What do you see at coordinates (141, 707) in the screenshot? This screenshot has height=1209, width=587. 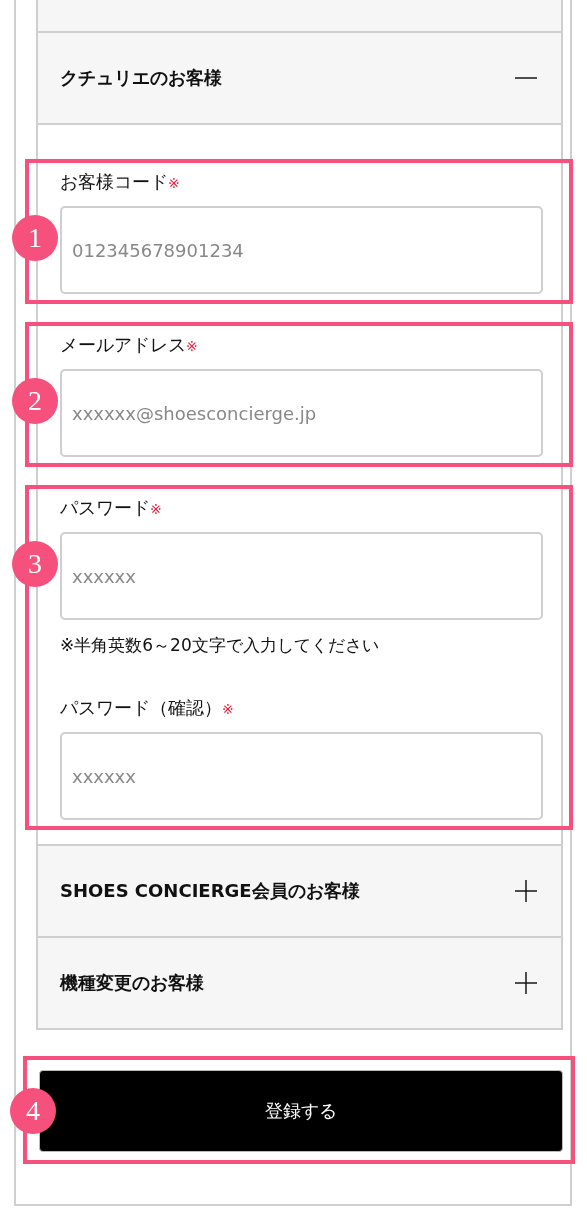 I see `field-label: パスワード（確認）` at bounding box center [141, 707].